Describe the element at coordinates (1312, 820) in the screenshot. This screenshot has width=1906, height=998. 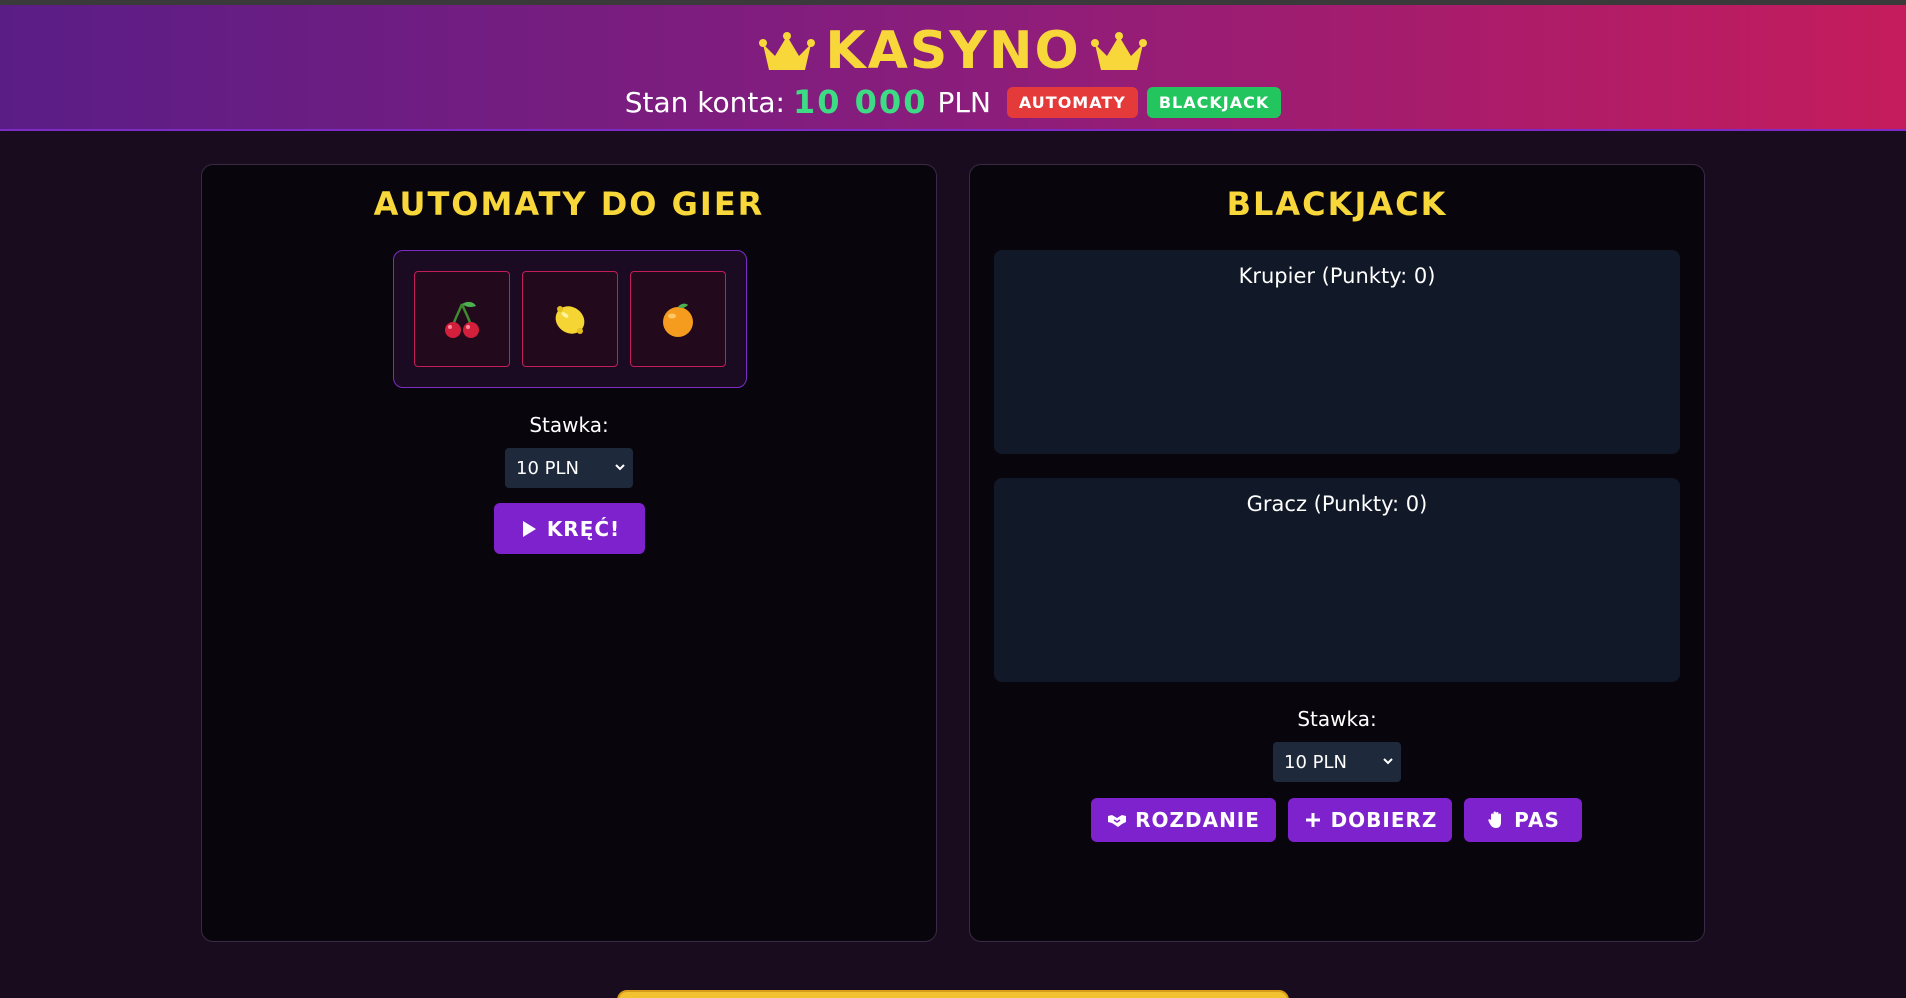
I see `plus-icon` at that location.